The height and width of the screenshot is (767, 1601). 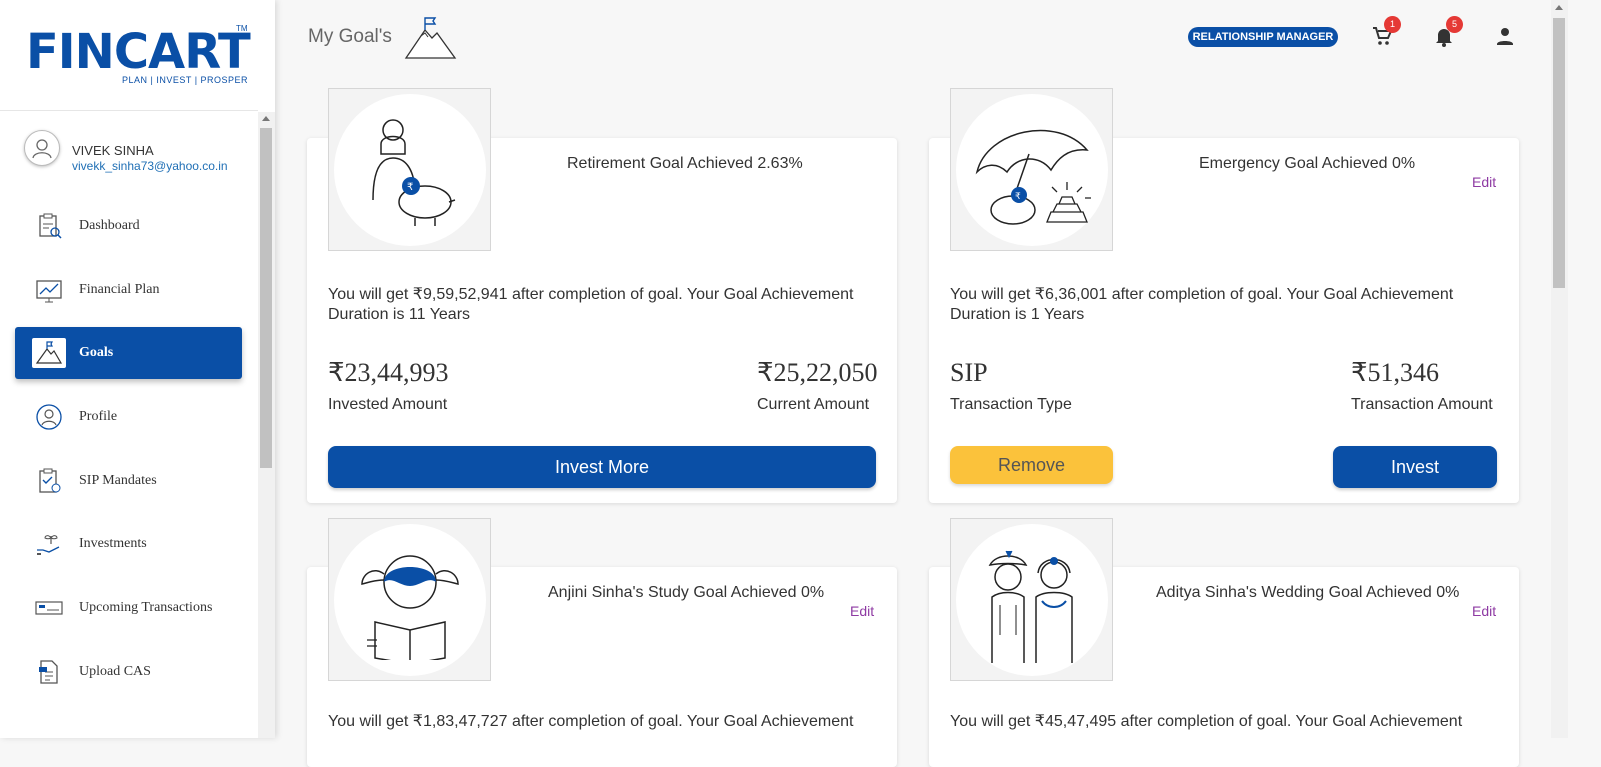 What do you see at coordinates (49, 544) in the screenshot?
I see `investments-icon` at bounding box center [49, 544].